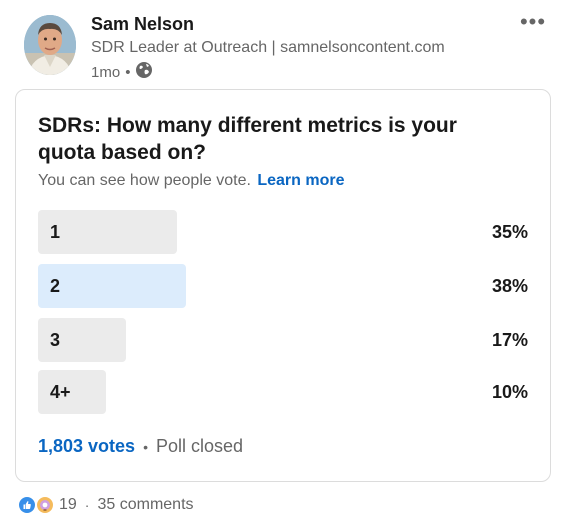 The width and height of the screenshot is (570, 526). I want to click on poll-option-percent: 35%, so click(509, 232).